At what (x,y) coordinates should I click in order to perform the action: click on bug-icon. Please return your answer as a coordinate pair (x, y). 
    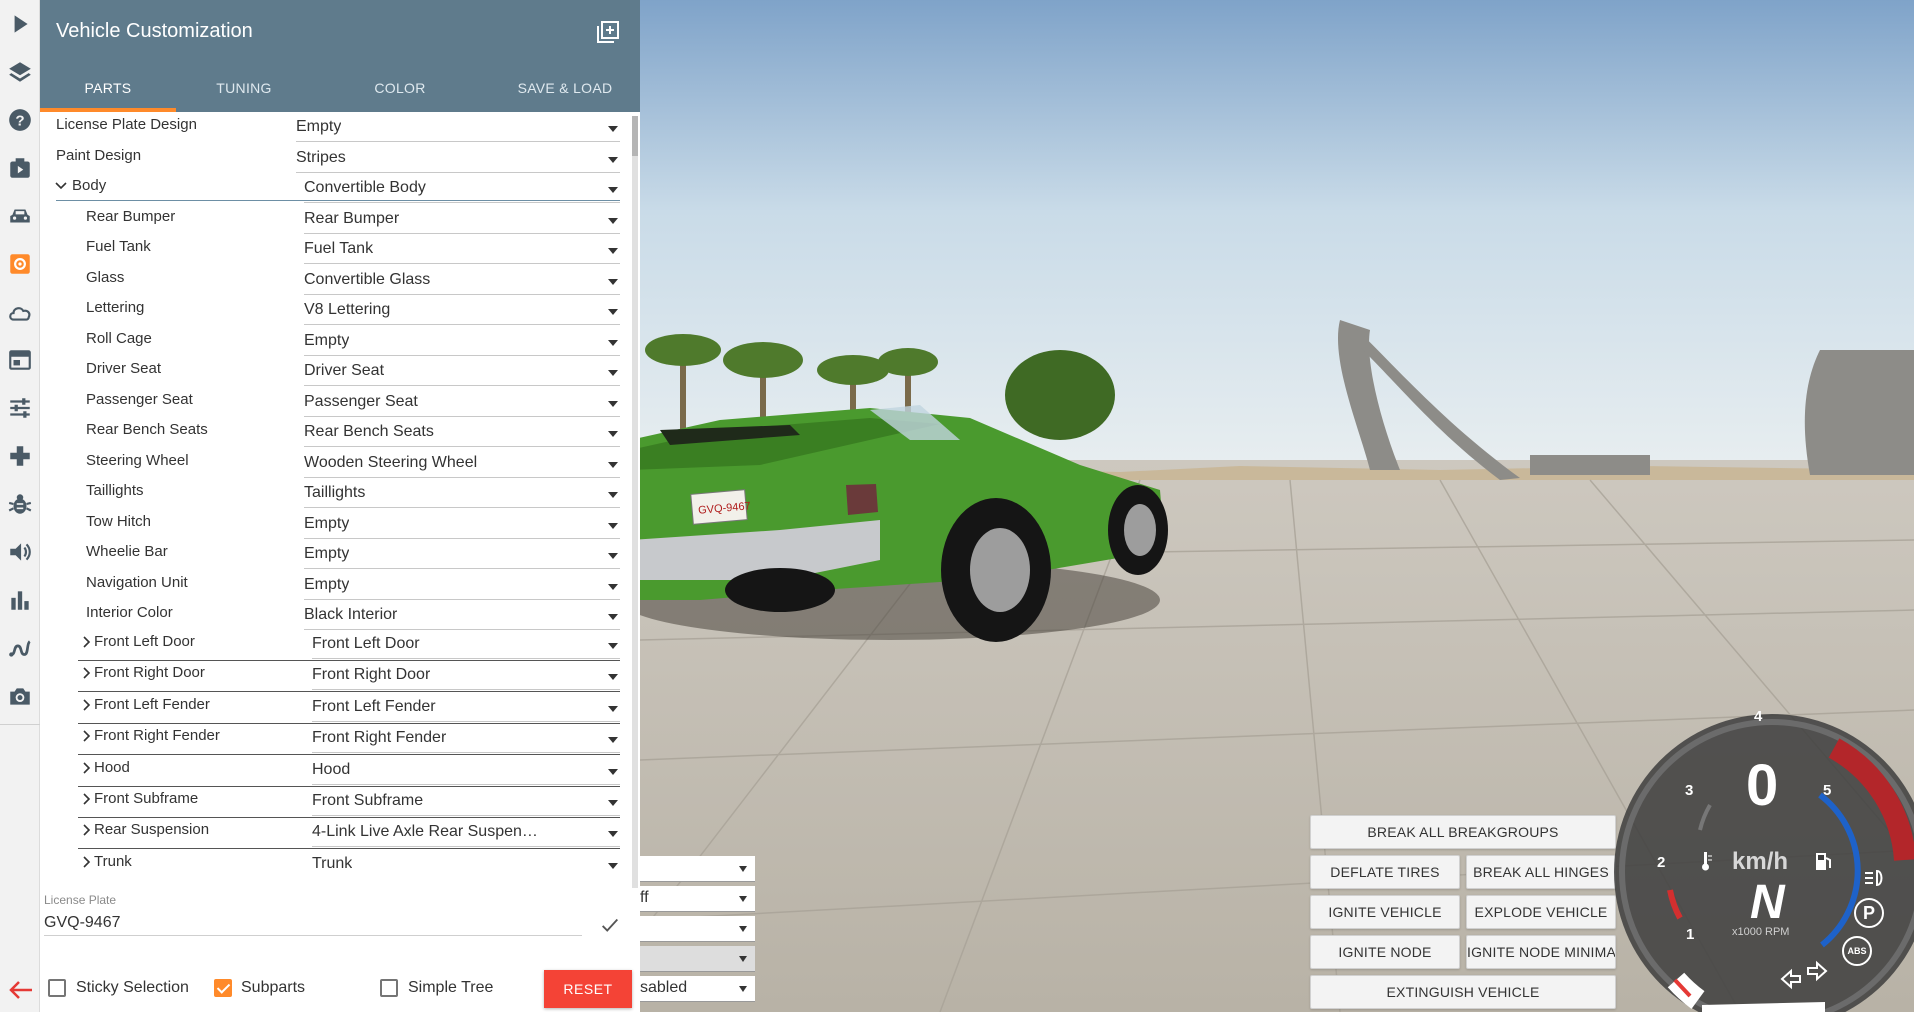
    Looking at the image, I should click on (20, 504).